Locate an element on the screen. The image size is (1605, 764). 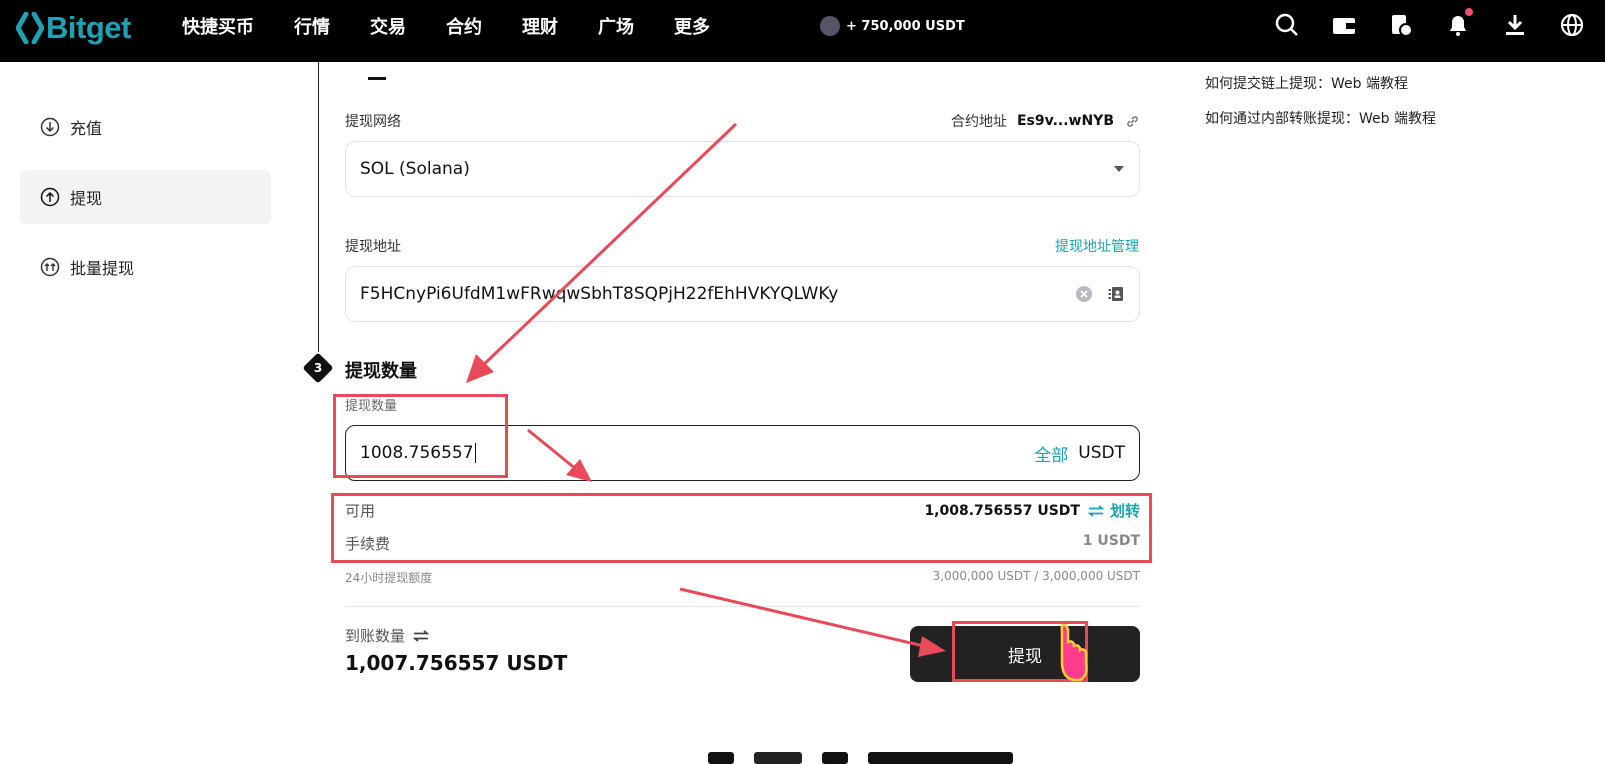
address-book-icon is located at coordinates (1116, 294).